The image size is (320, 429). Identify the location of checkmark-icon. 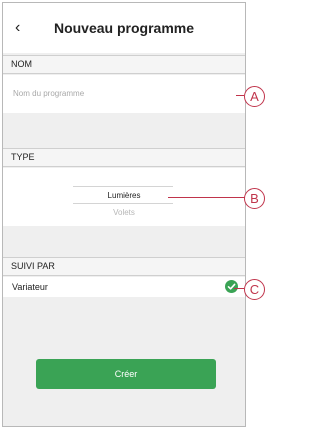
(231, 286).